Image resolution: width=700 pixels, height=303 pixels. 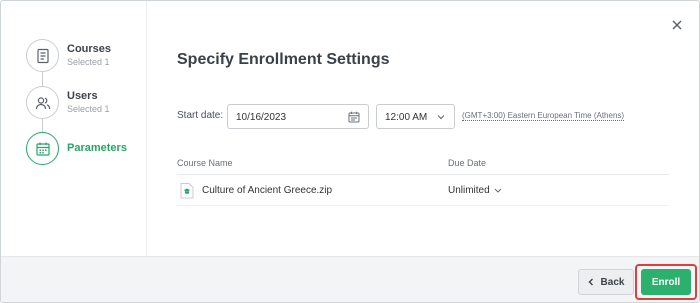 I want to click on document-icon, so click(x=42, y=55).